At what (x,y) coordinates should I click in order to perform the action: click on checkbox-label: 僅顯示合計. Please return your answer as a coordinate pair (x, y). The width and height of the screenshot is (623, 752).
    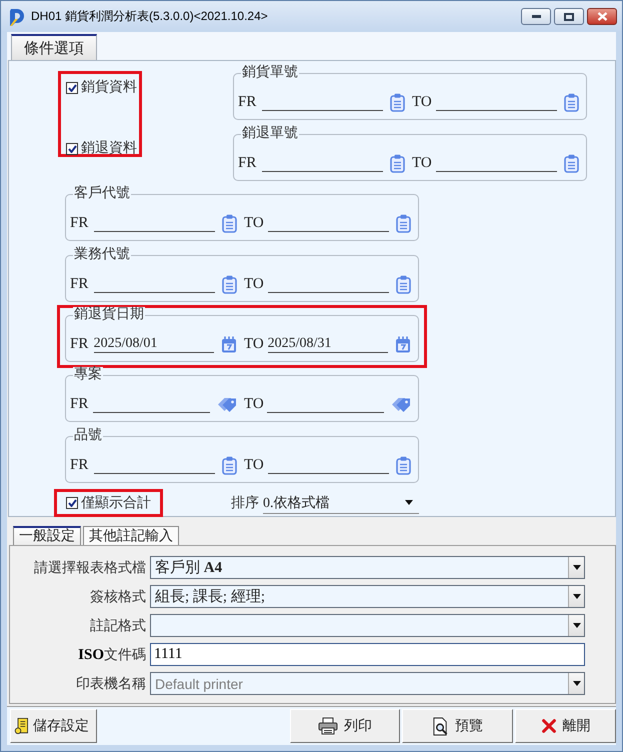
    Looking at the image, I should click on (116, 503).